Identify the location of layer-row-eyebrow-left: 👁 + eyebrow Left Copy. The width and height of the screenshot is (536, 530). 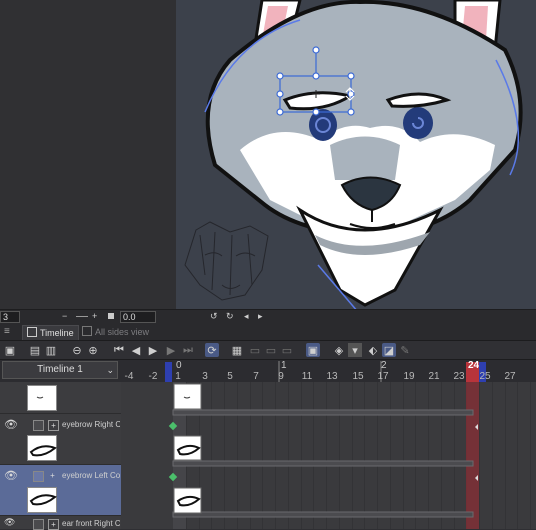
(60, 490).